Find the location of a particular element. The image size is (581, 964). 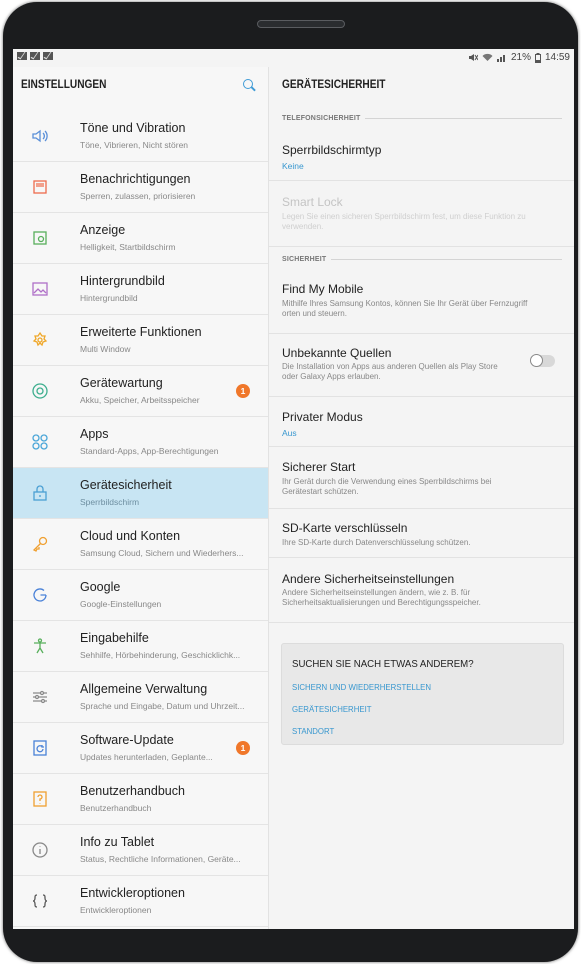

sidebar-item-subtitle: Multi Window is located at coordinates (105, 349).